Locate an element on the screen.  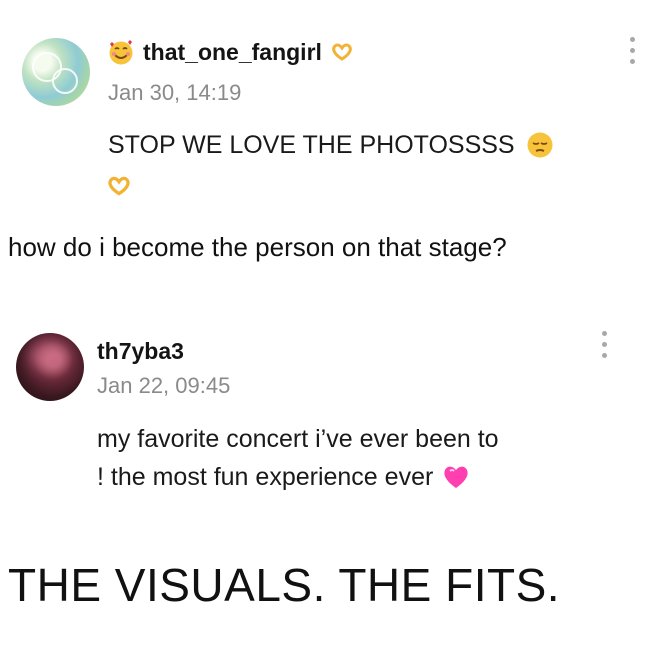
comment-text: STOP WE LOVE THE PHOTOSSSS is located at coordinates (331, 145).